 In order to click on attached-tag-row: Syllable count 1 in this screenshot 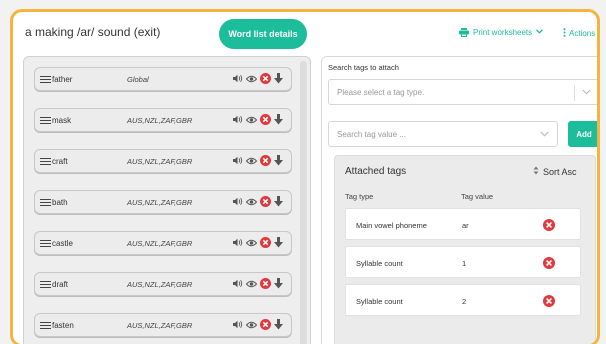, I will do `click(463, 262)`.